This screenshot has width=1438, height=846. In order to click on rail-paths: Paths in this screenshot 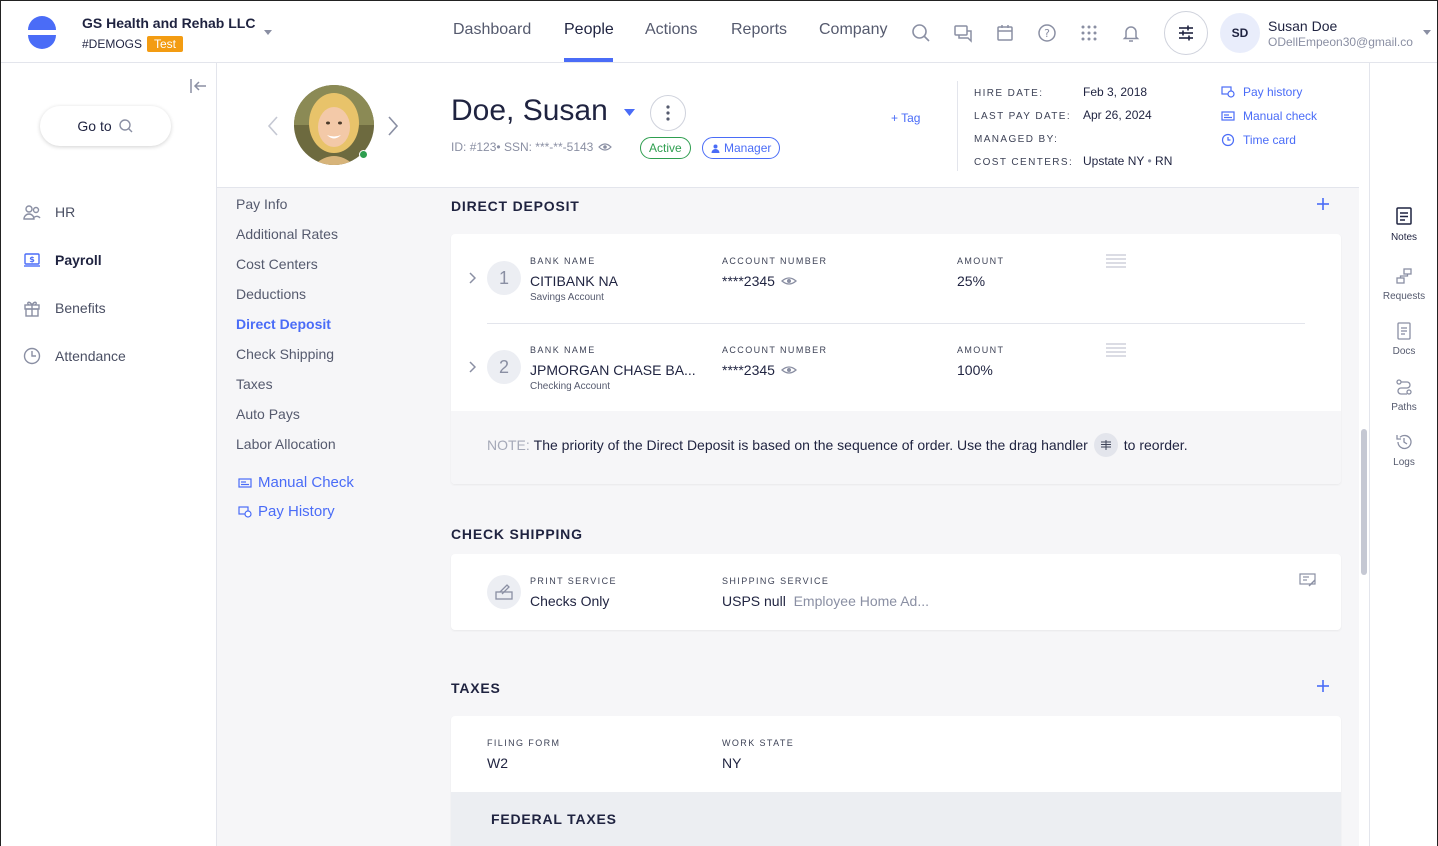, I will do `click(1404, 395)`.